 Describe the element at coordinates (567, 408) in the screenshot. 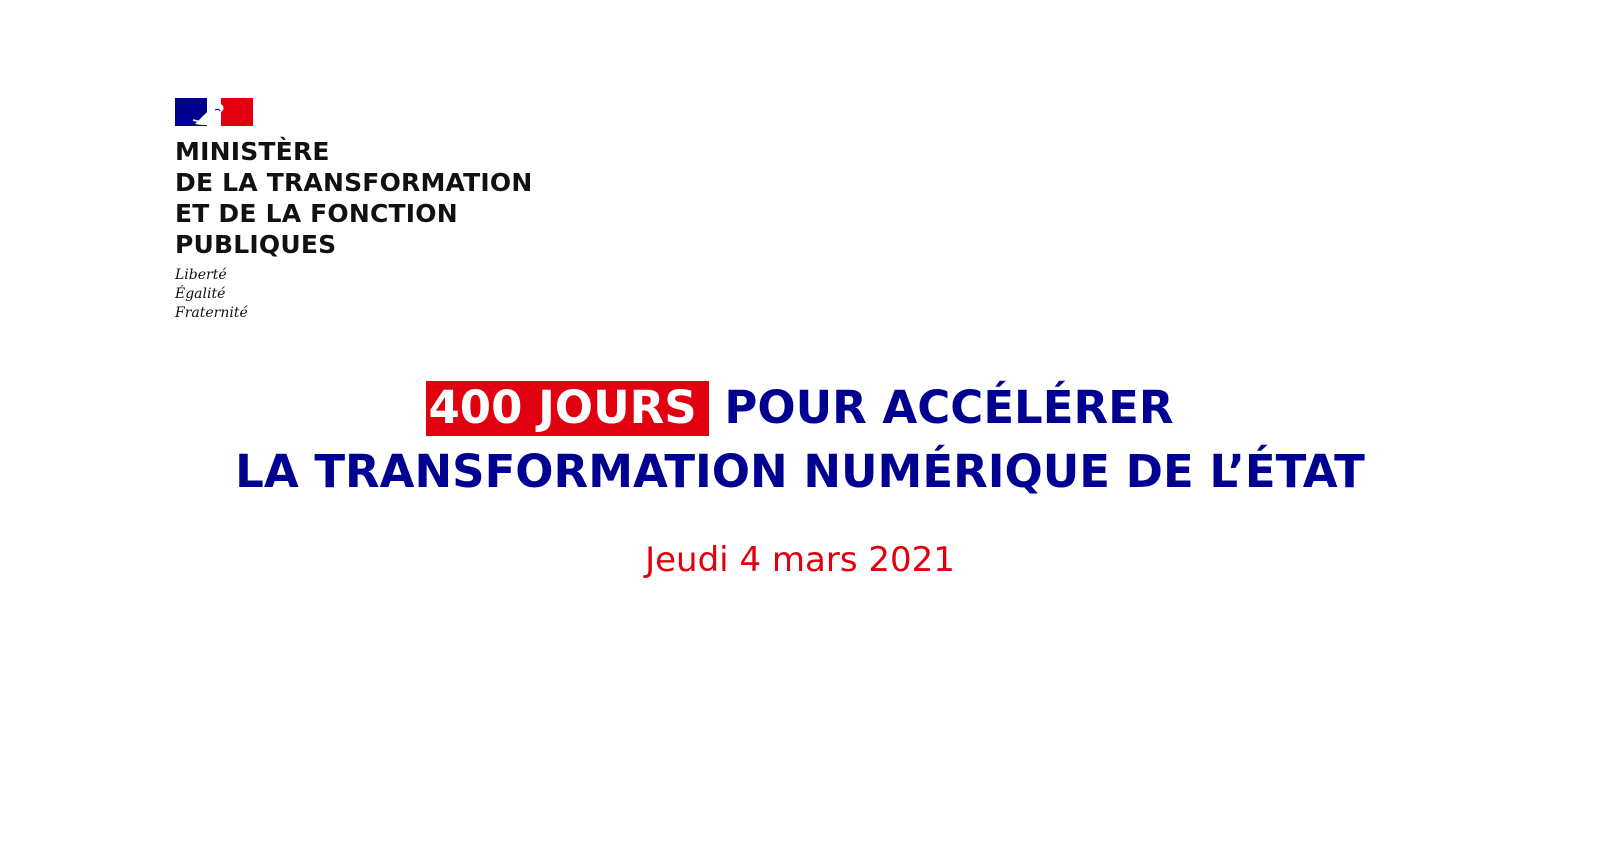

I see `title-highlight: 400 JOURS` at that location.